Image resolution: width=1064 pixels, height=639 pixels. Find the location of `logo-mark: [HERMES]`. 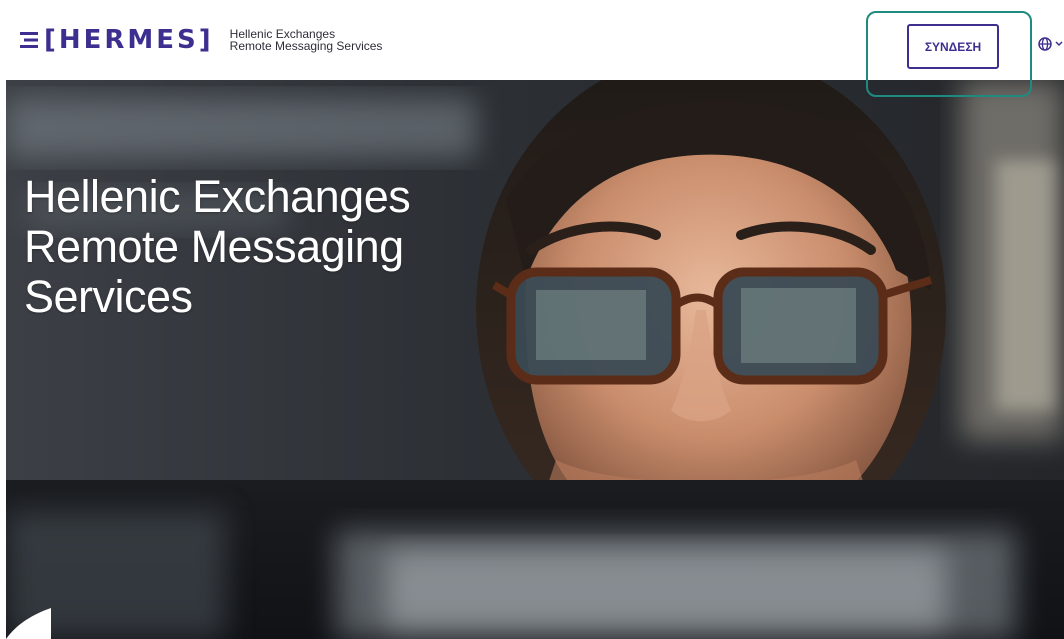

logo-mark: [HERMES] is located at coordinates (116, 40).